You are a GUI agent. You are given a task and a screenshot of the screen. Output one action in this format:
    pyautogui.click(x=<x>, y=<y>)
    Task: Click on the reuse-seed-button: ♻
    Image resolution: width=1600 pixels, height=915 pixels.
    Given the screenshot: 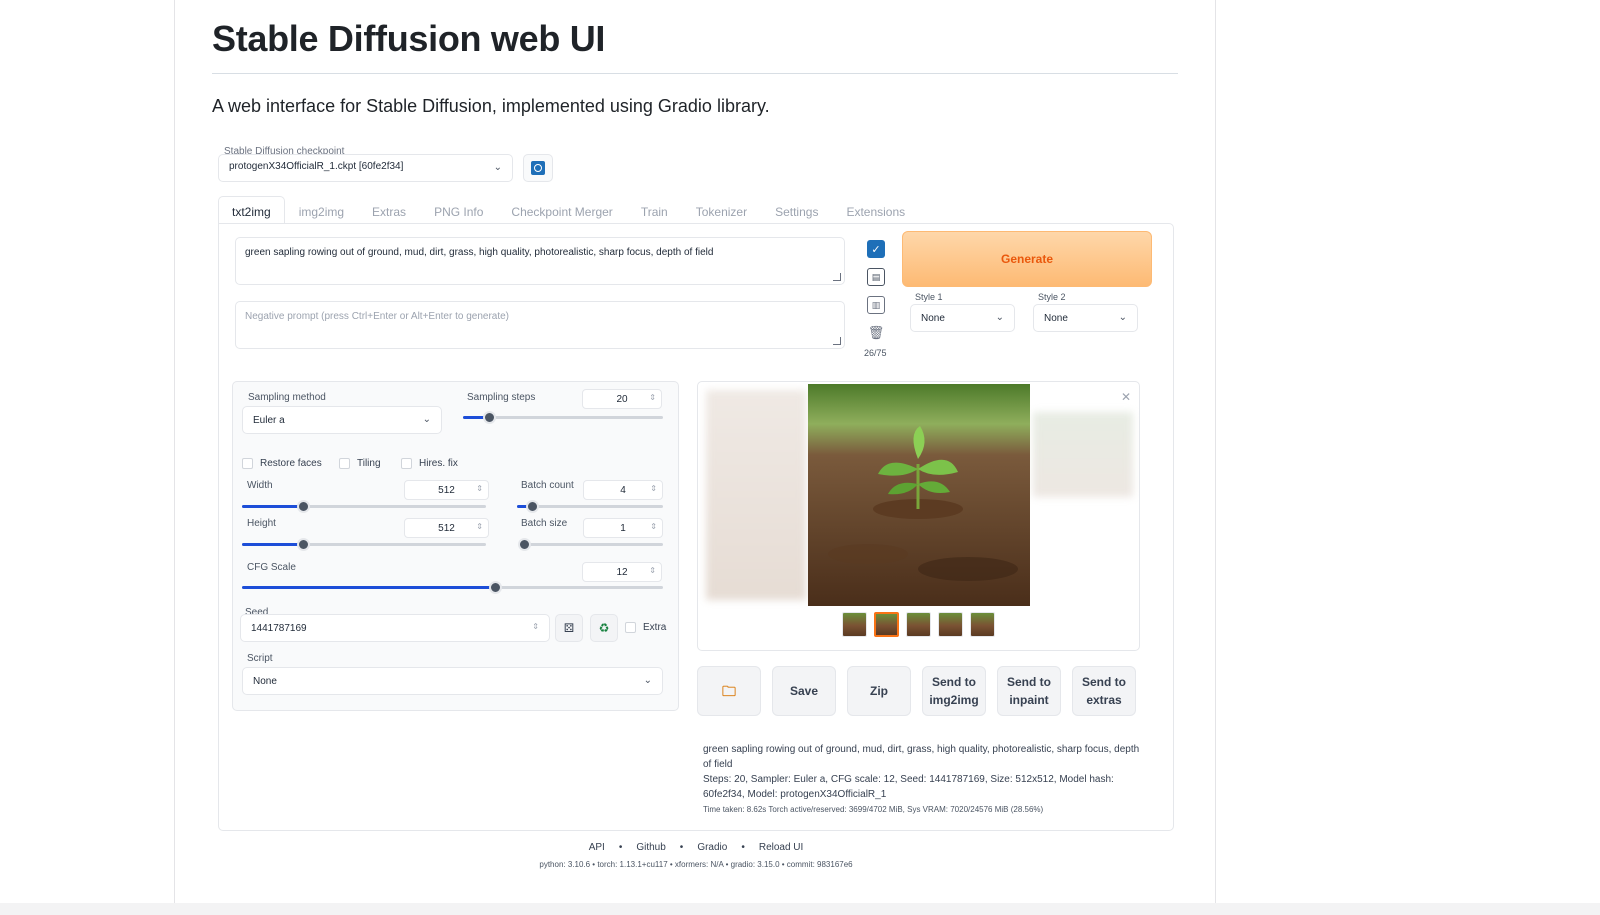 What is the action you would take?
    pyautogui.click(x=604, y=628)
    